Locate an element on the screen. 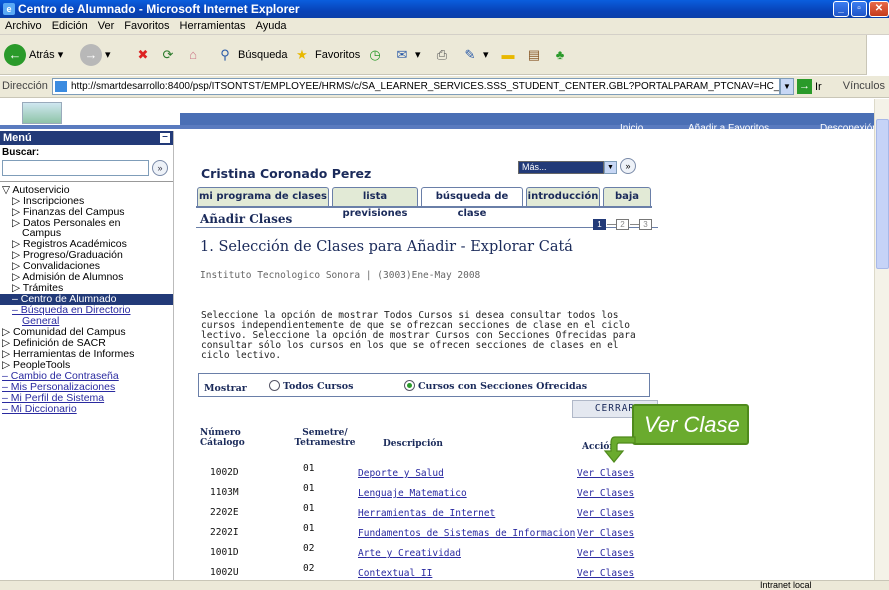  search-label: Búsqueda is located at coordinates (263, 55).